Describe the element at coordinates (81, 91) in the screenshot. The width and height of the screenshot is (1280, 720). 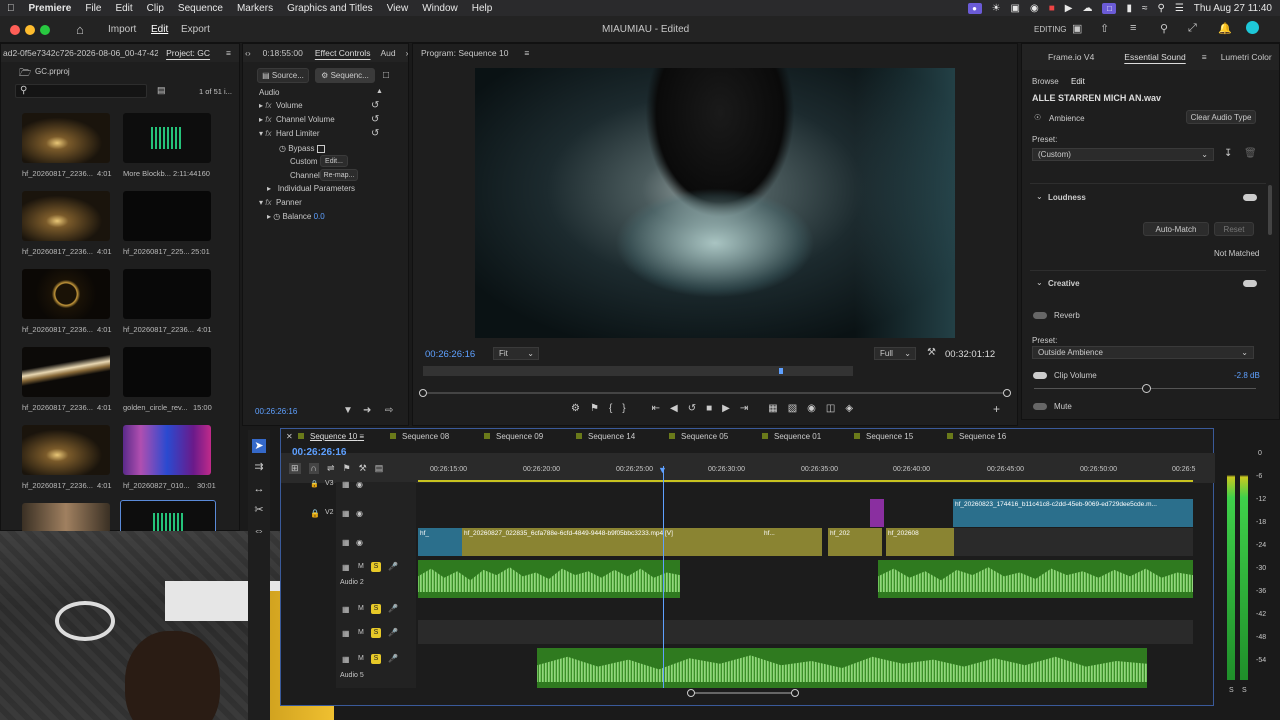
I see `search-input: ⚲` at that location.